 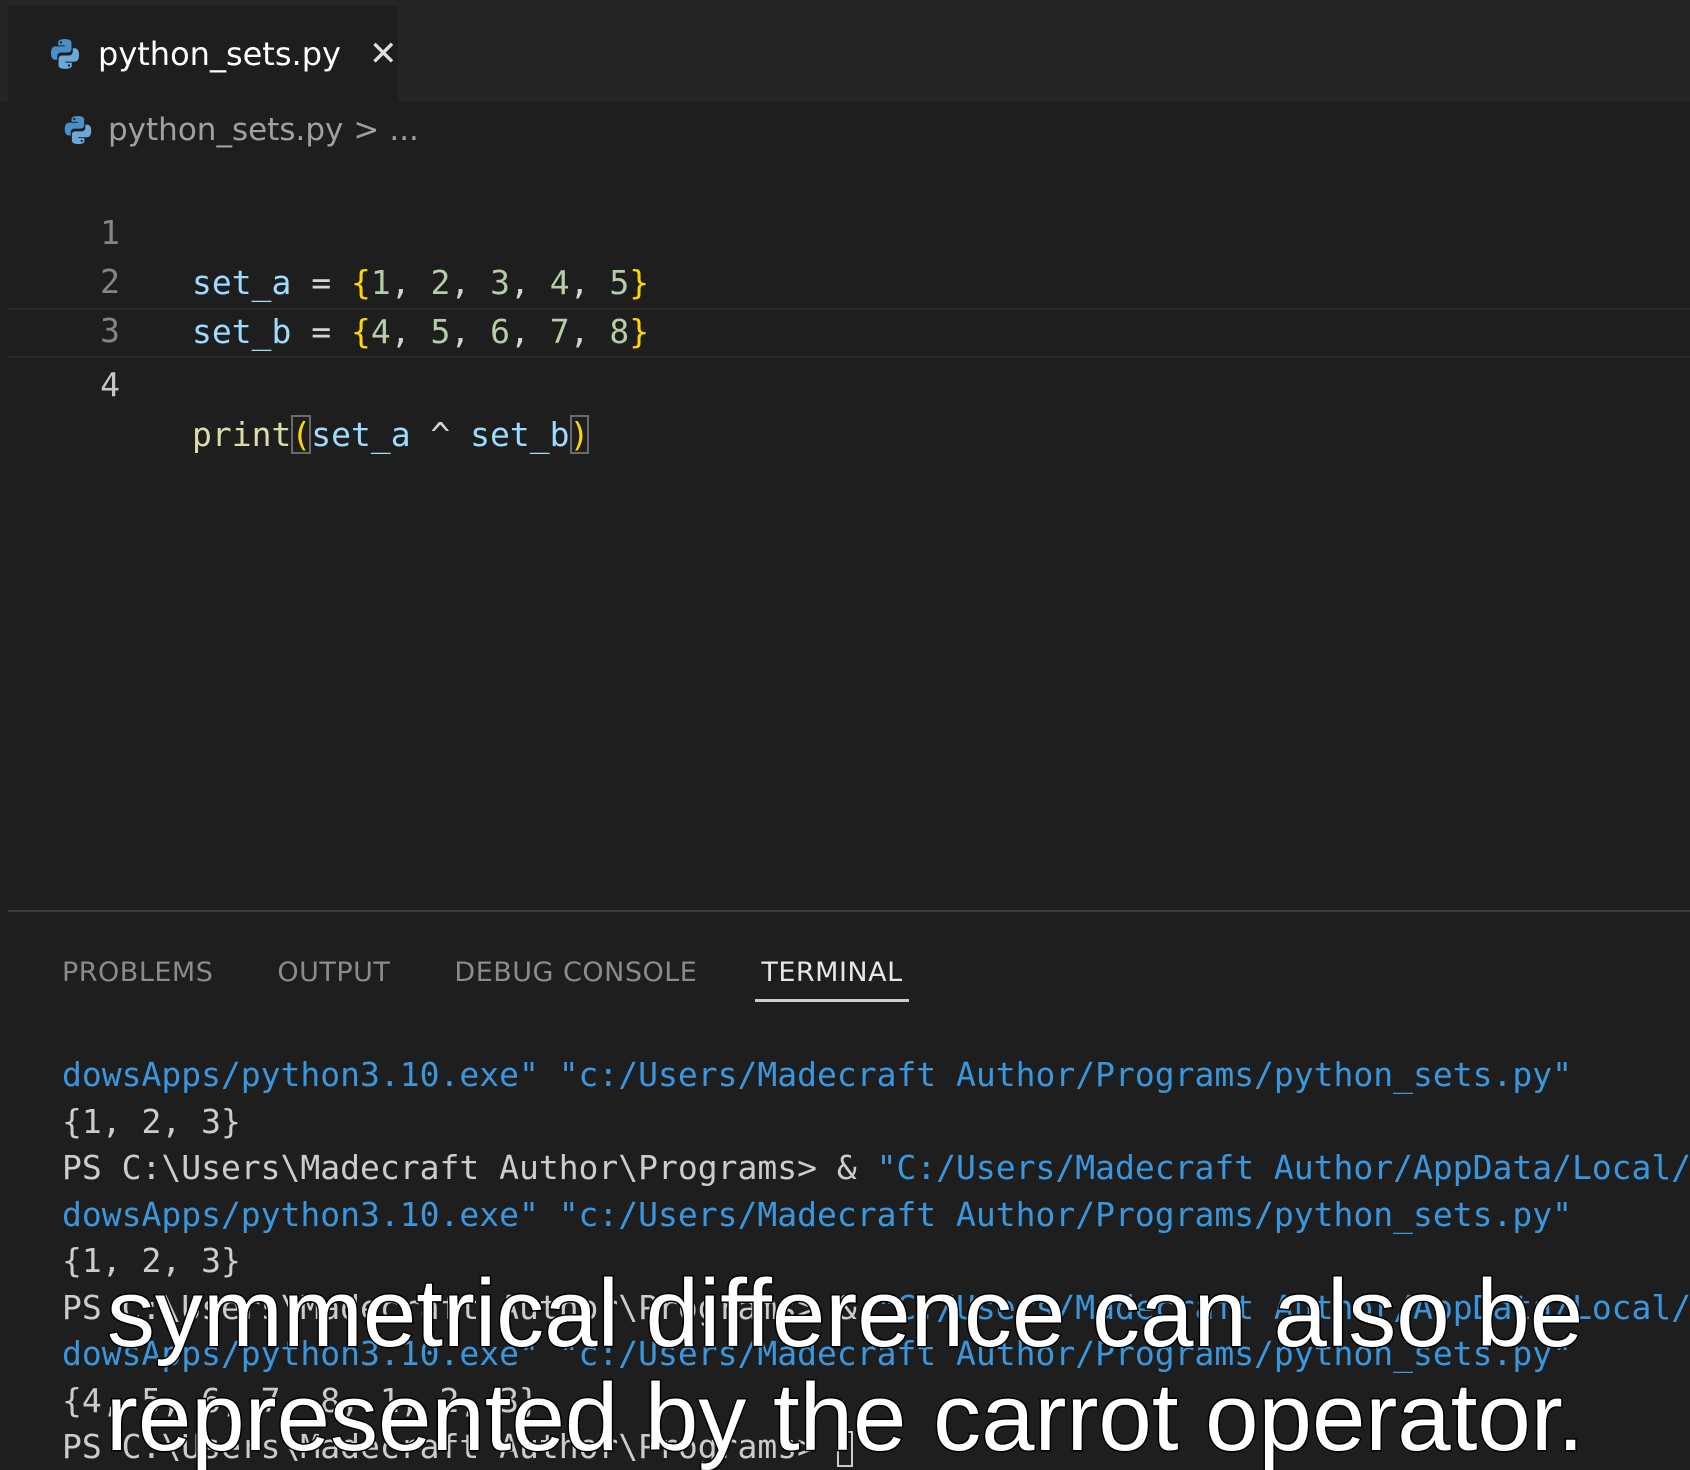 What do you see at coordinates (575, 975) in the screenshot?
I see `tab-debug-console: DEBUG CONSOLE` at bounding box center [575, 975].